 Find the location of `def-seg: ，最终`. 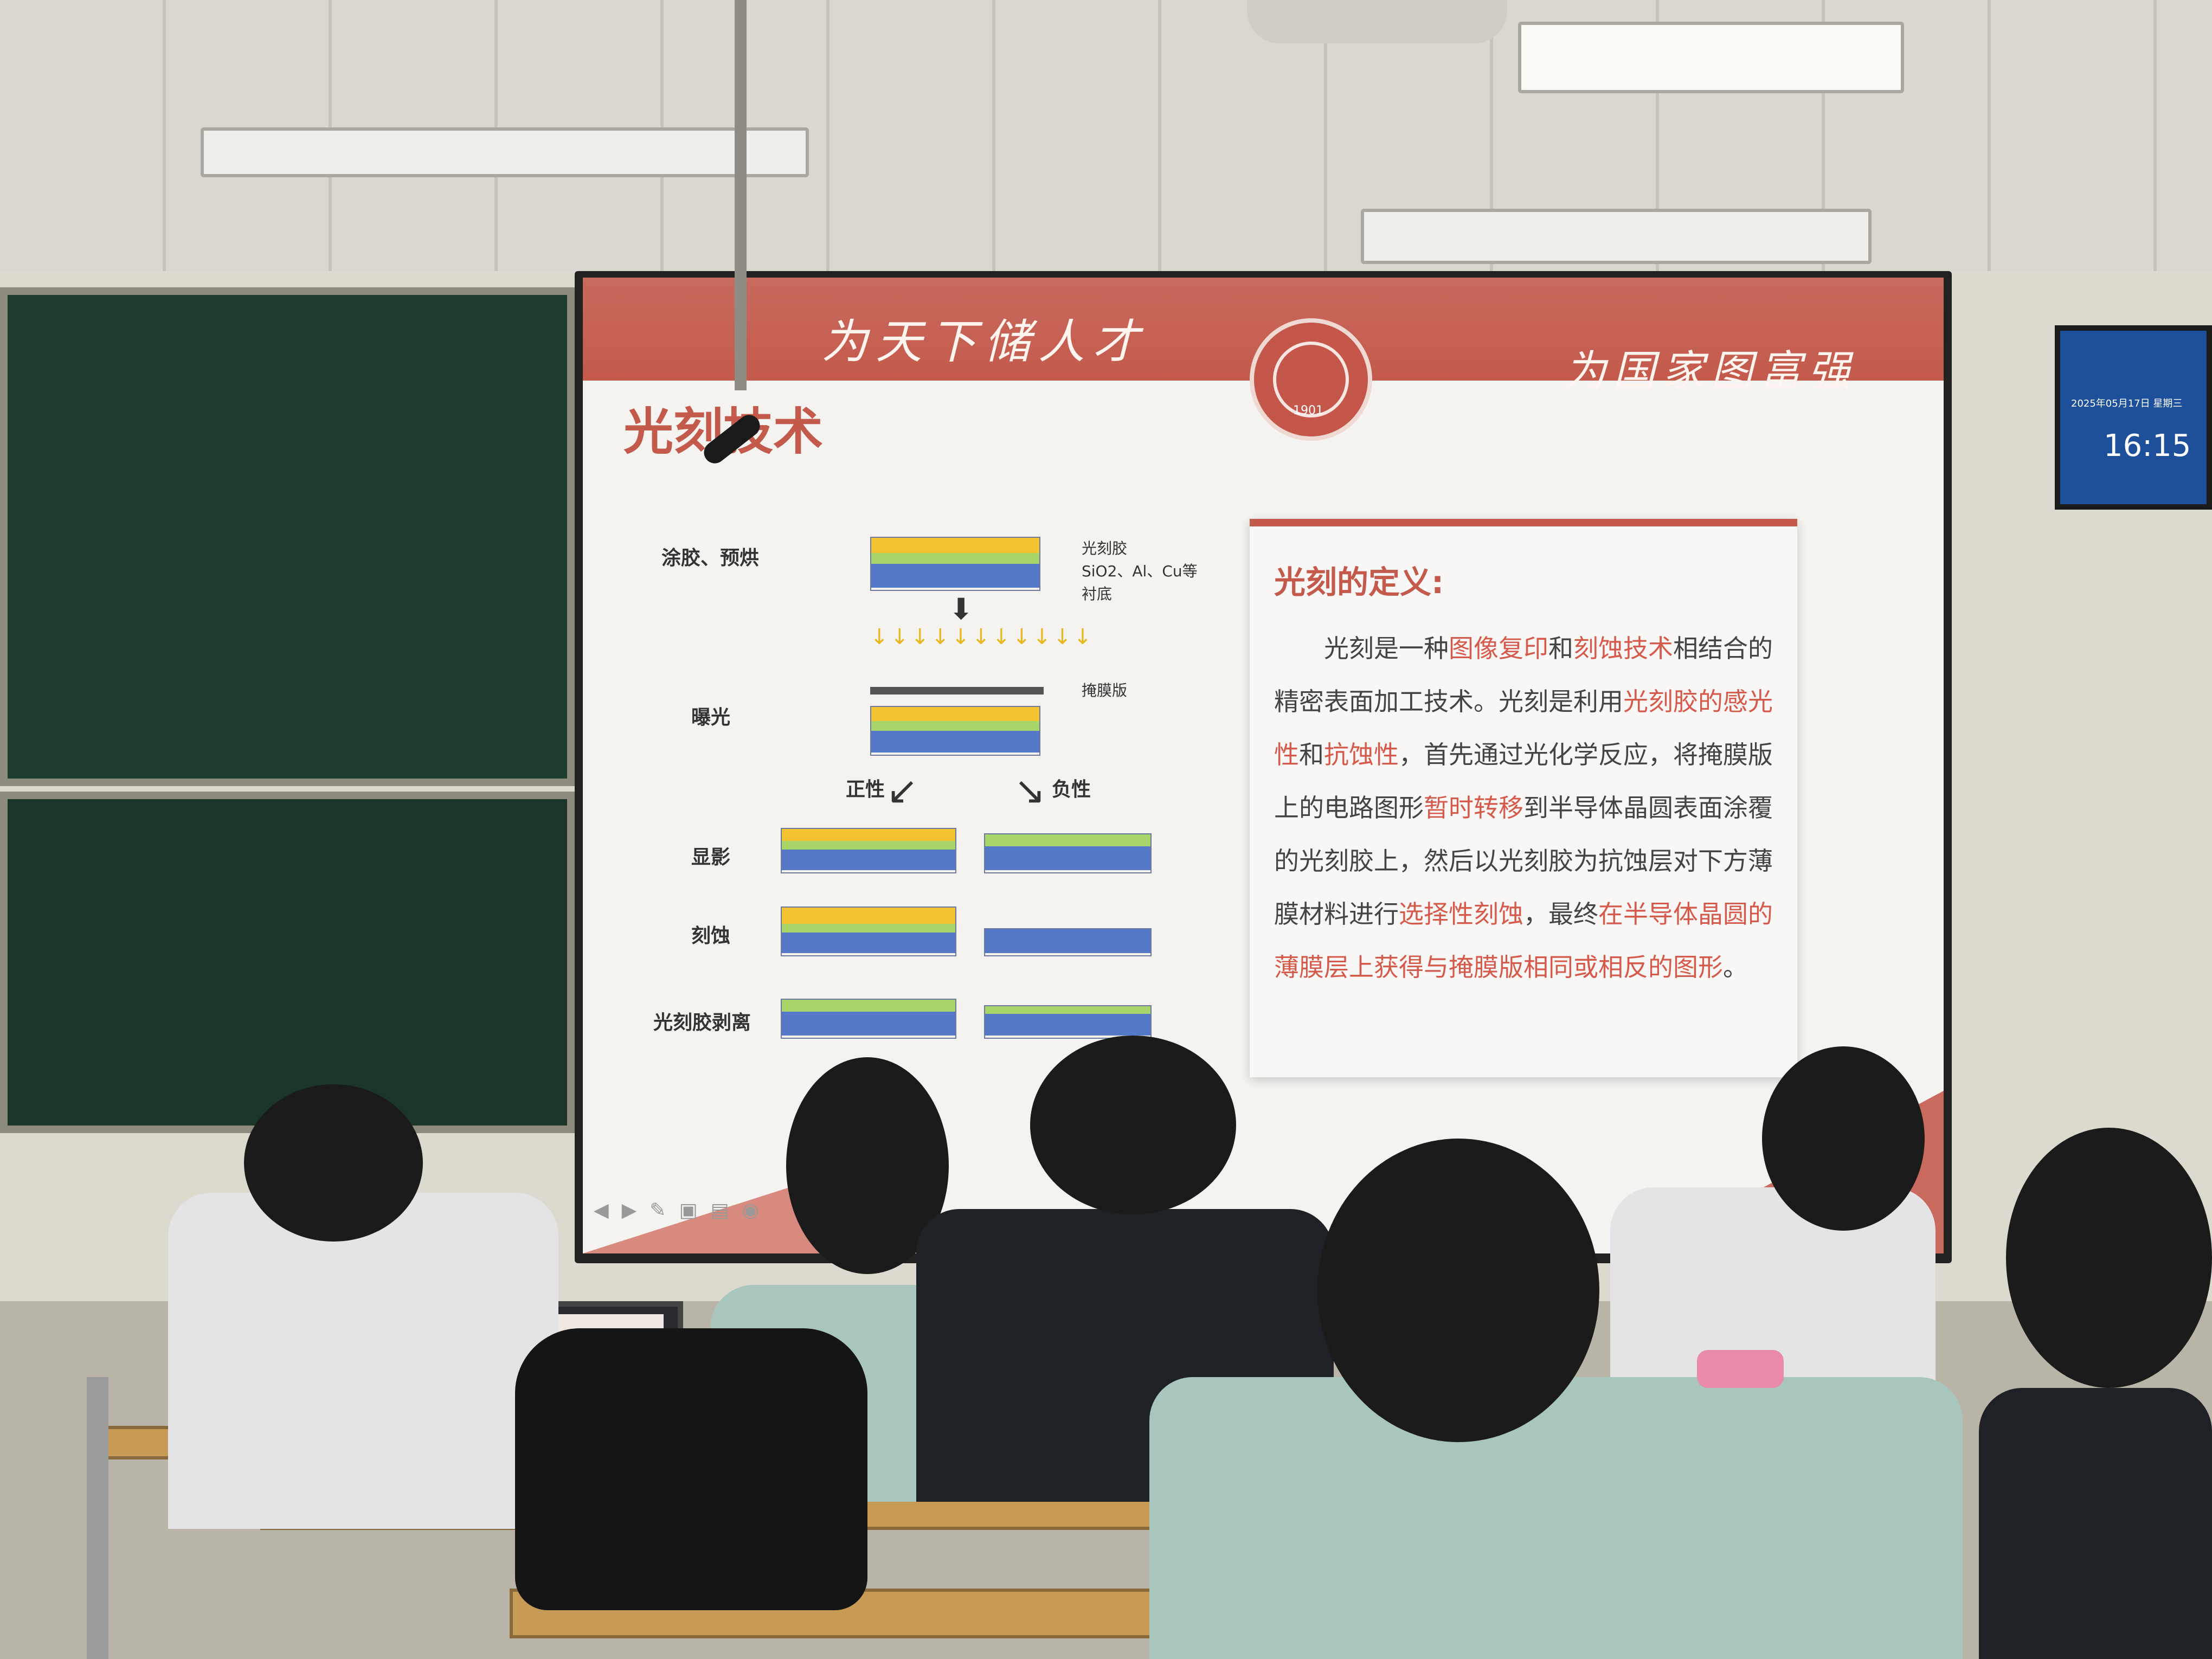

def-seg: ，最终 is located at coordinates (1560, 914).